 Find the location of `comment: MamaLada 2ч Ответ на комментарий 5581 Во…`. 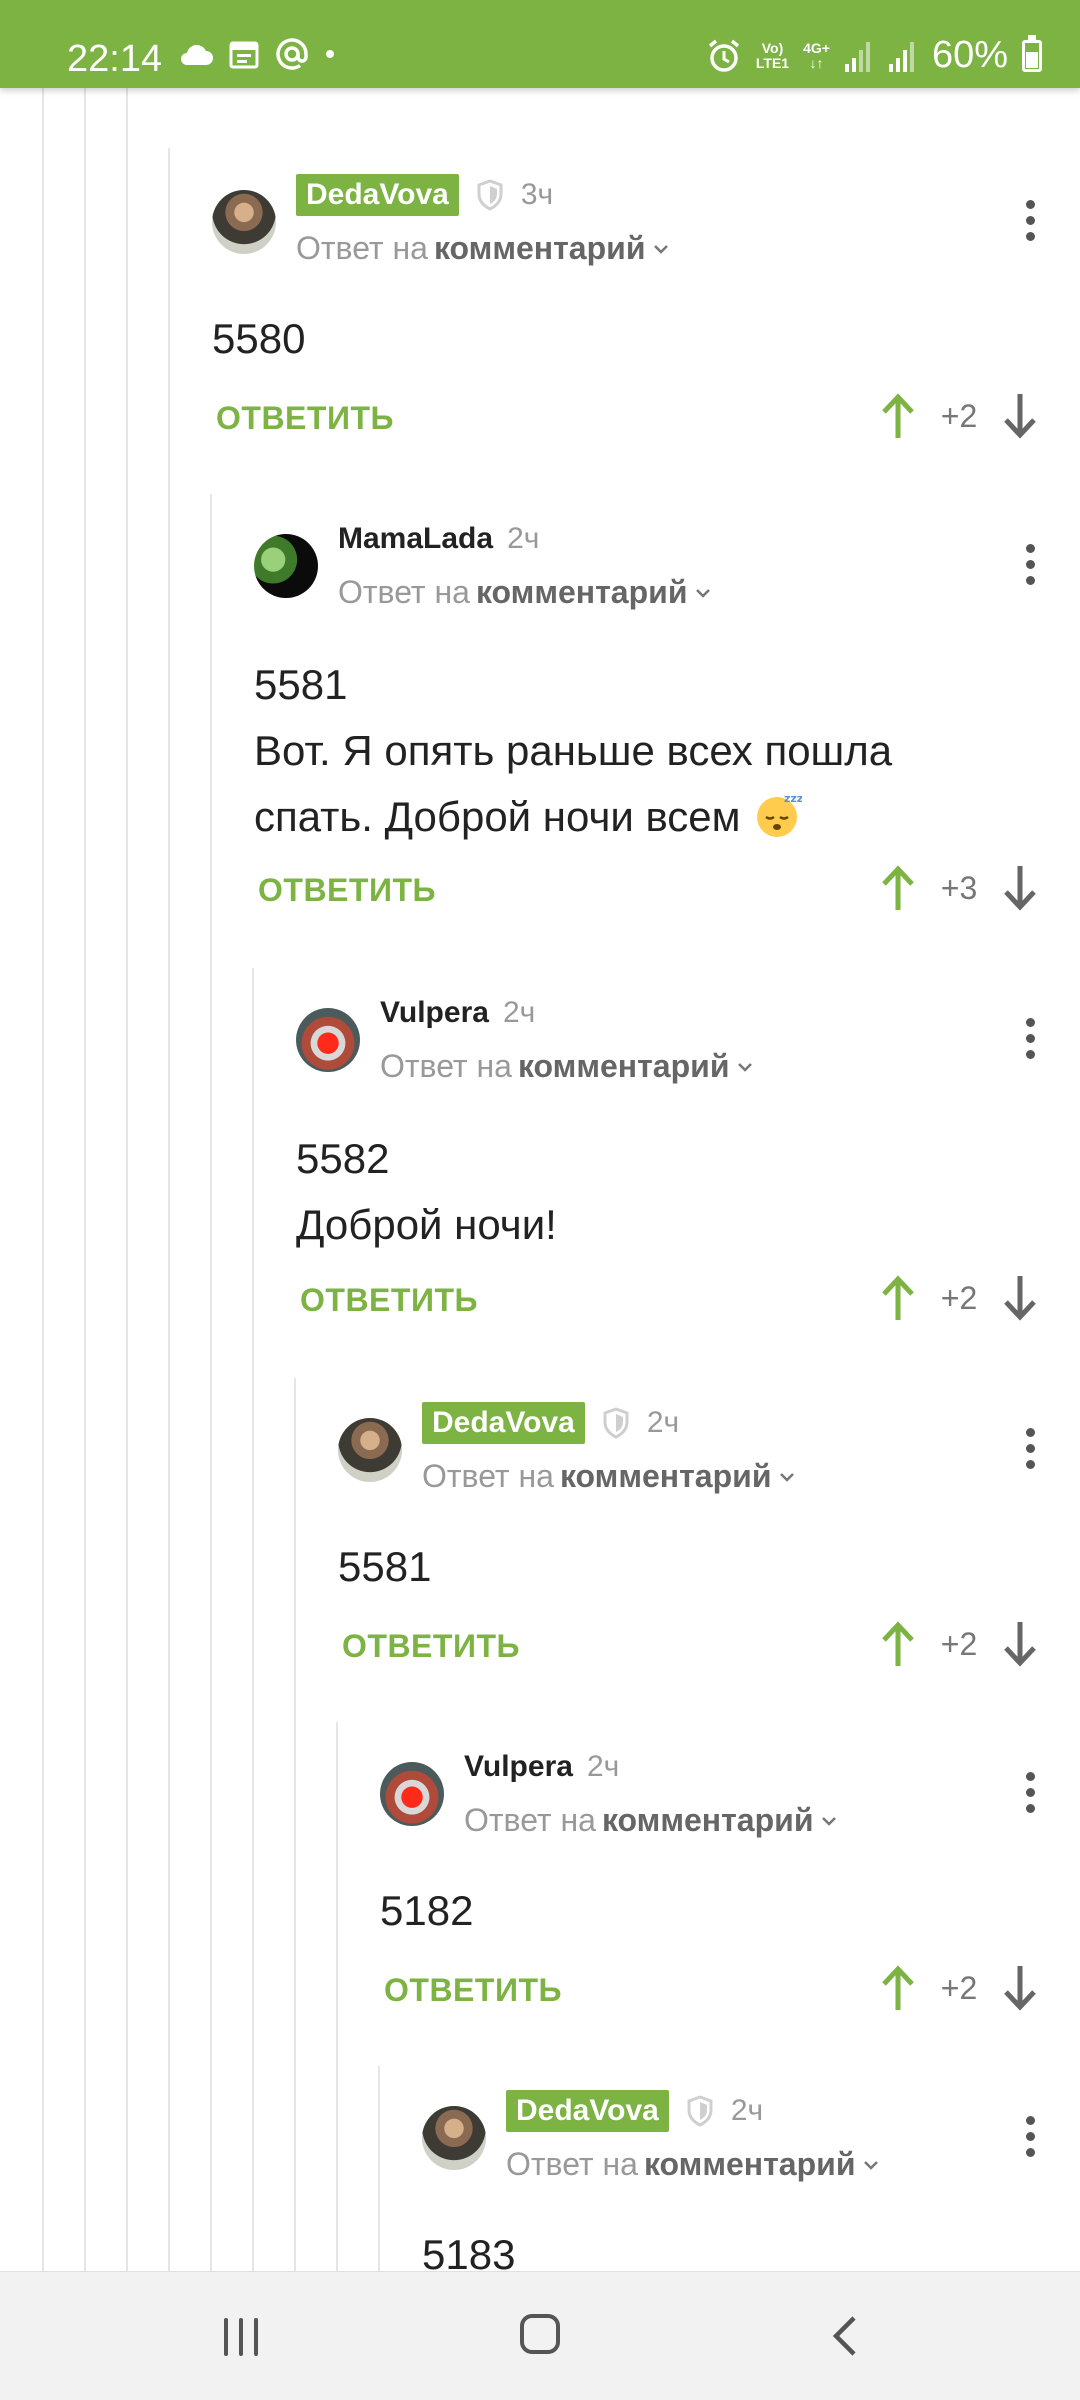

comment: MamaLada 2ч Ответ на комментарий 5581 Во… is located at coordinates (667, 726).